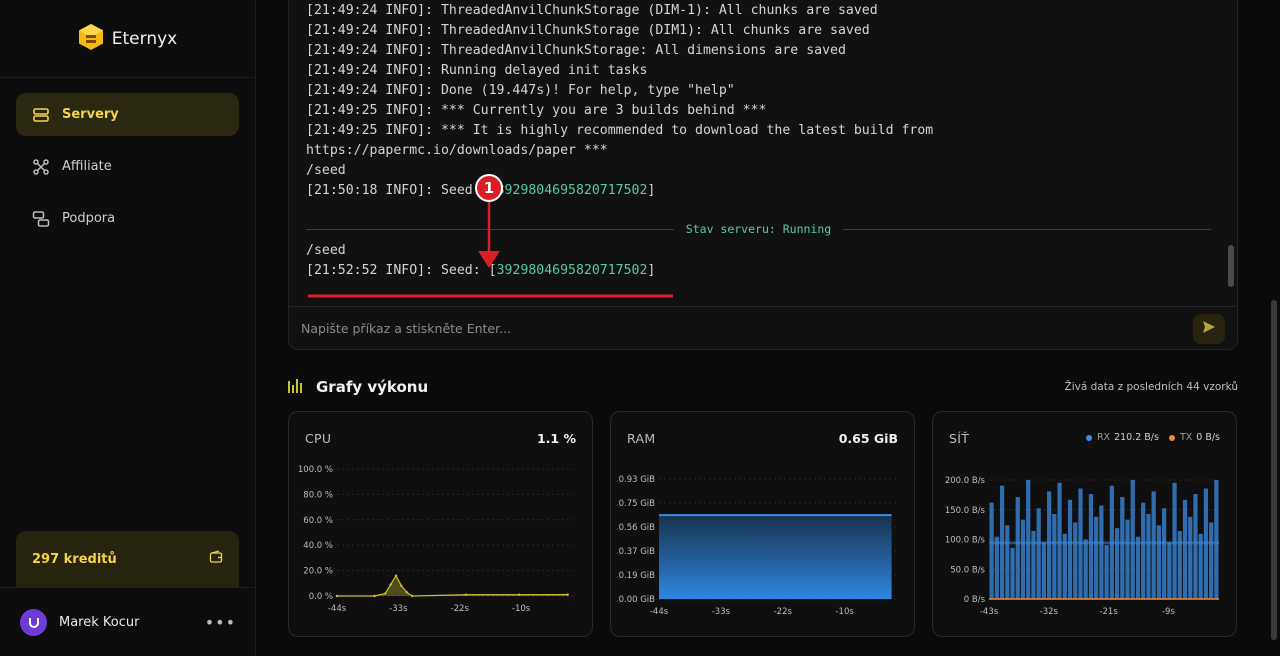  Describe the element at coordinates (401, 270) in the screenshot. I see `console-line-text: [21:52:52 INFO]: Seed: [` at that location.